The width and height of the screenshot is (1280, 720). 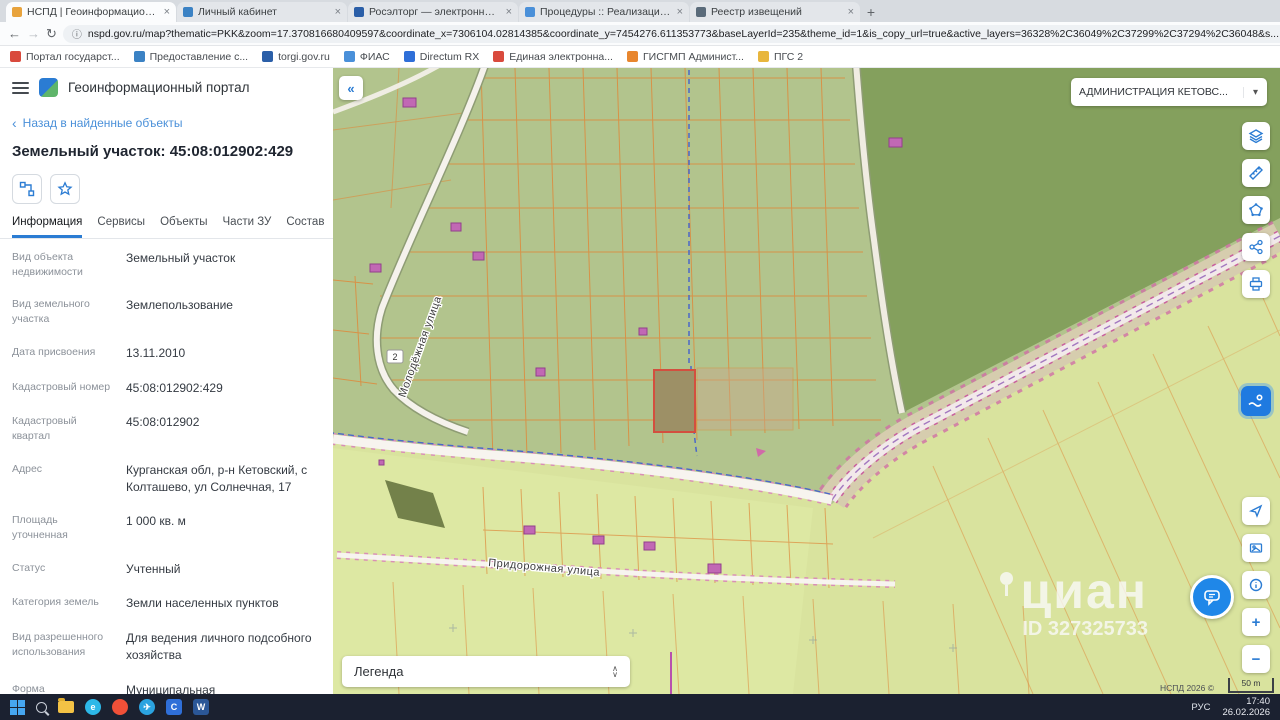 What do you see at coordinates (183, 227) in the screenshot?
I see `panel-tab: Объекты` at bounding box center [183, 227].